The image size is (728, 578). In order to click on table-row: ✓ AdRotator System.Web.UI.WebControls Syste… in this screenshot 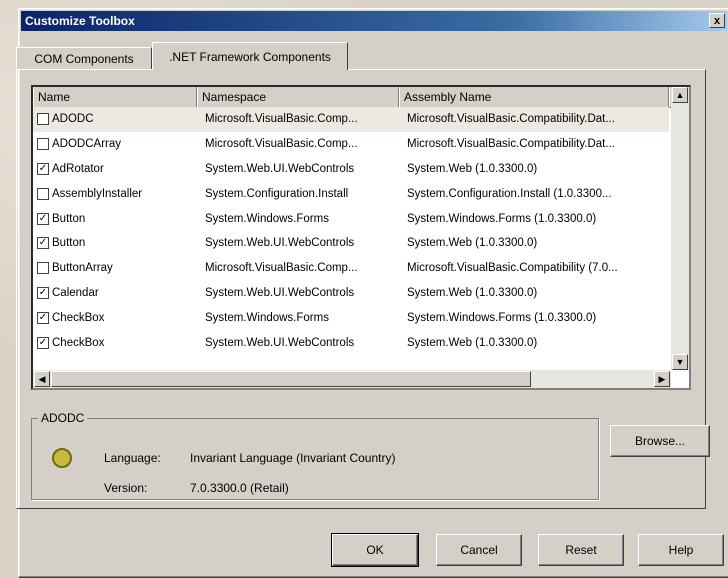, I will do `click(351, 169)`.